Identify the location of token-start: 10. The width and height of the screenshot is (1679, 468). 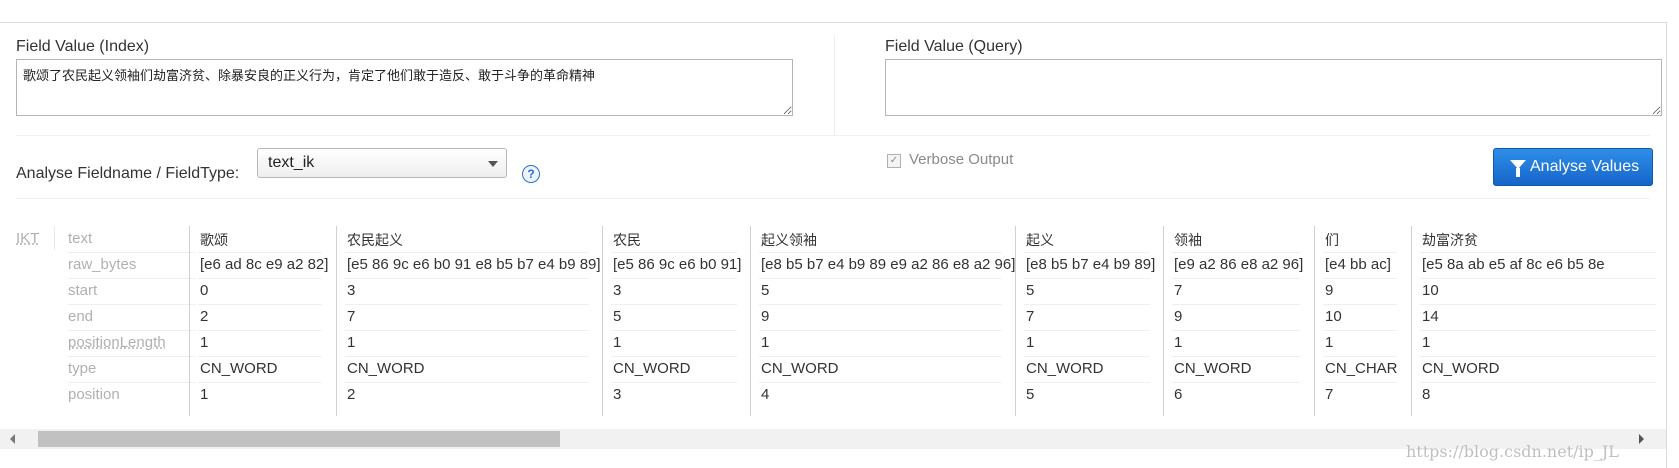
(1430, 290).